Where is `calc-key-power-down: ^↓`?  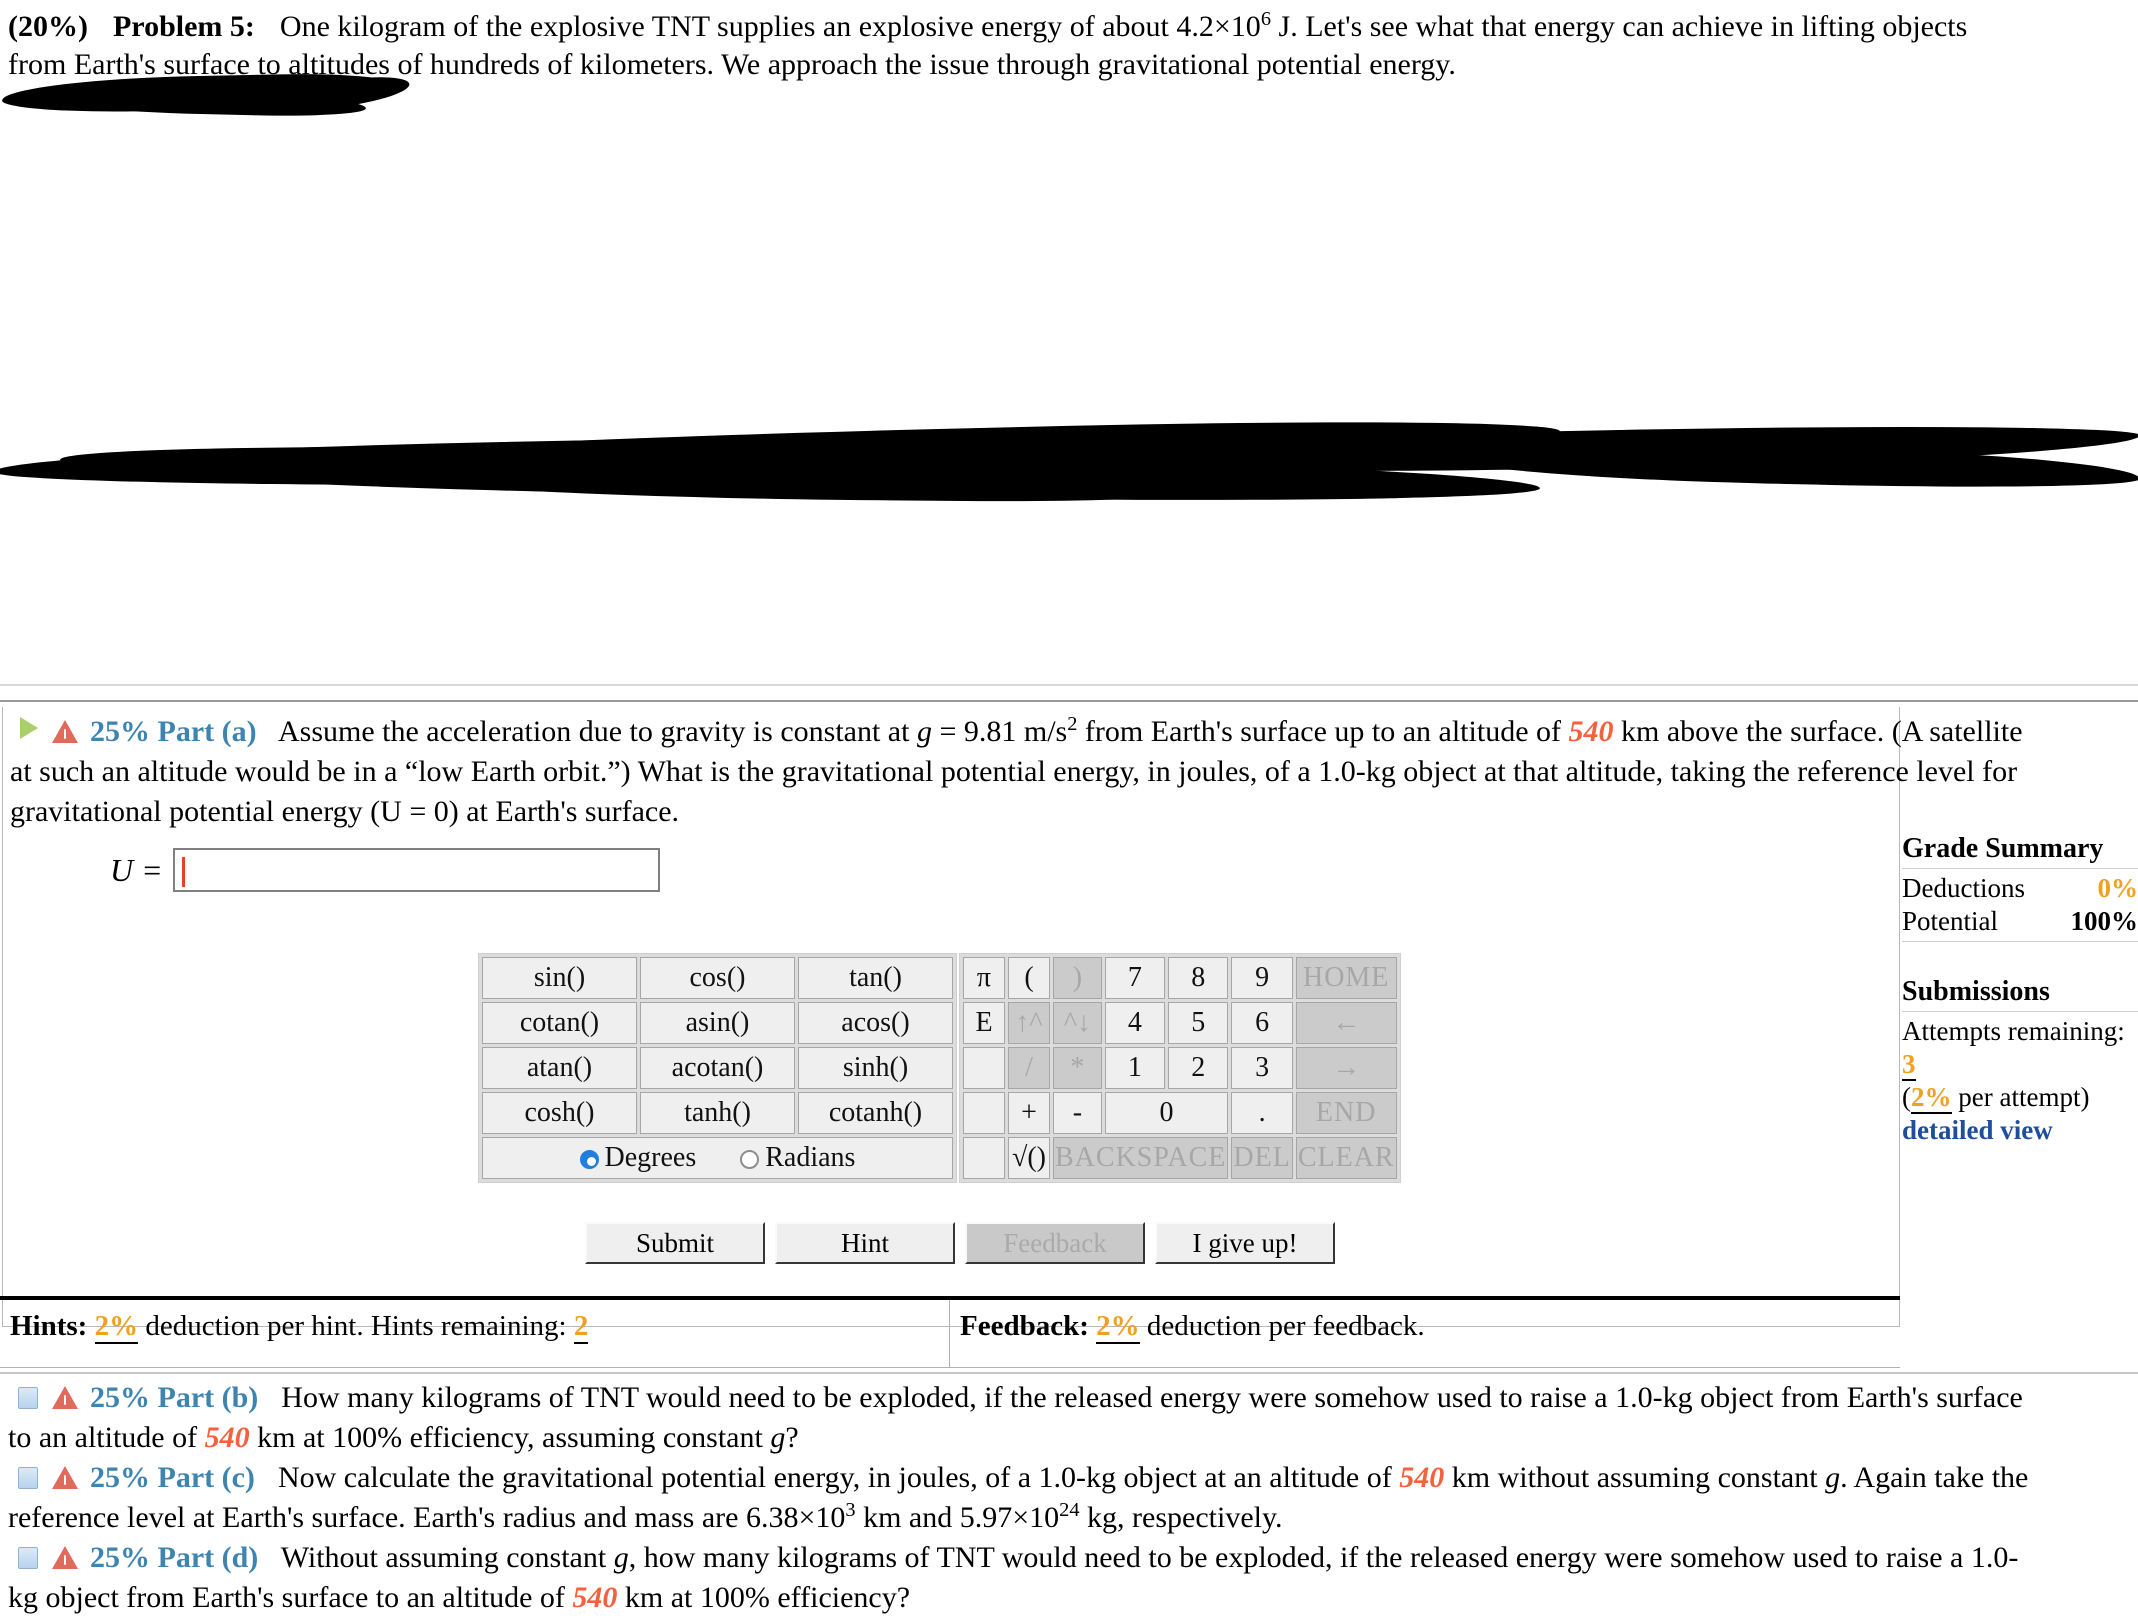
calc-key-power-down: ^↓ is located at coordinates (1077, 1023).